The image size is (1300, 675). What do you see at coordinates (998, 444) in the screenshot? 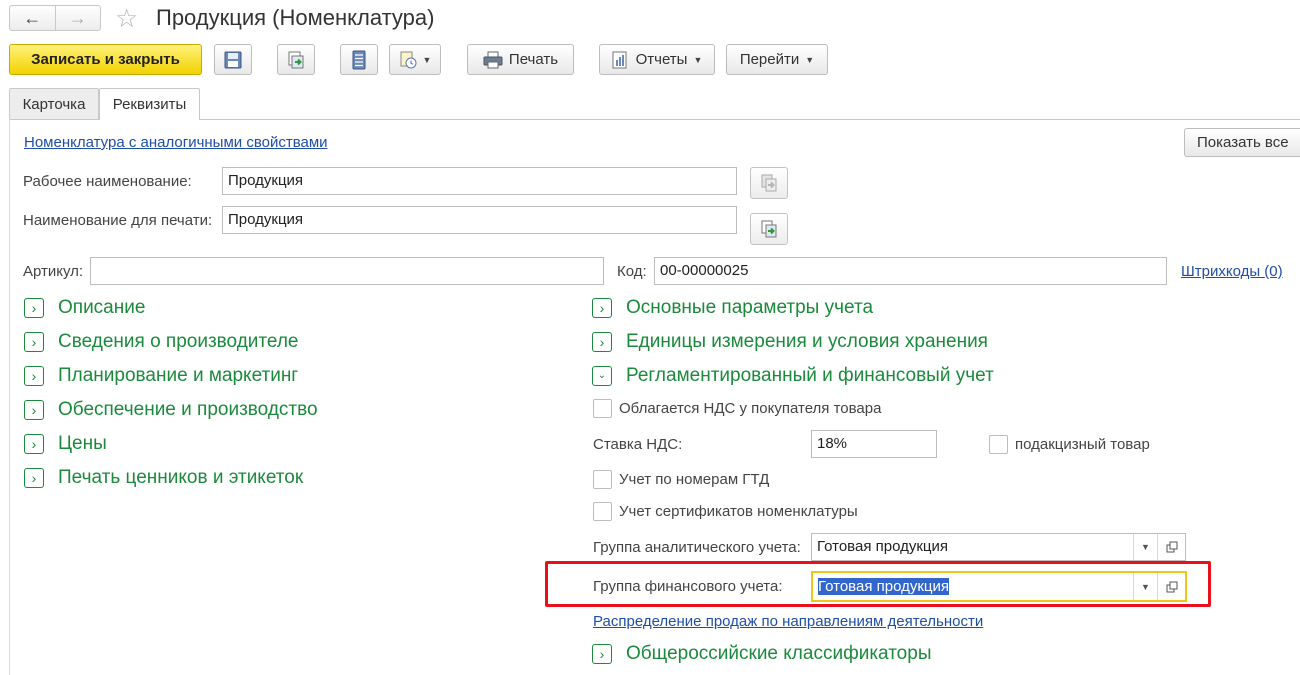
I see `excise-checkbox` at bounding box center [998, 444].